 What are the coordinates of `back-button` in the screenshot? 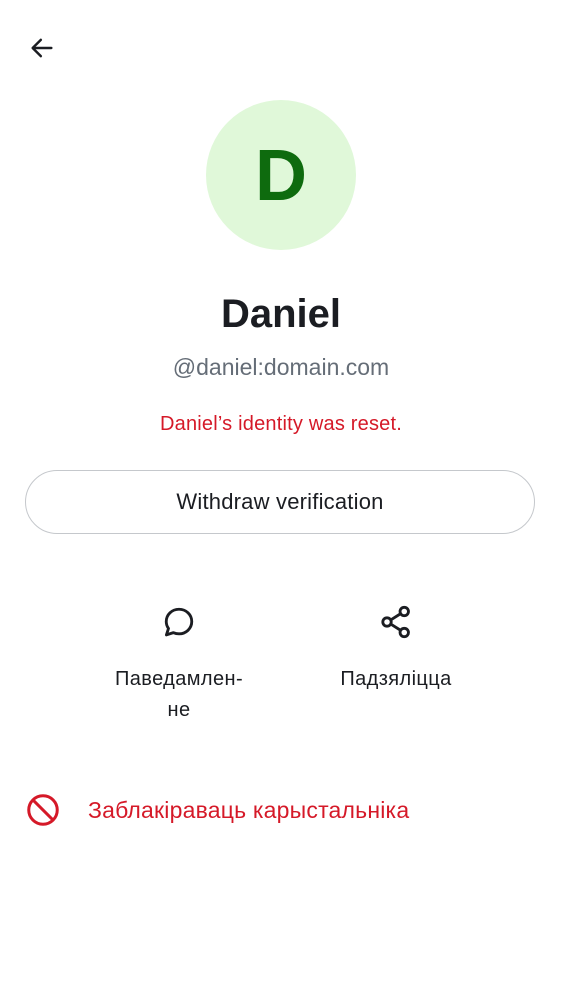 It's located at (42, 50).